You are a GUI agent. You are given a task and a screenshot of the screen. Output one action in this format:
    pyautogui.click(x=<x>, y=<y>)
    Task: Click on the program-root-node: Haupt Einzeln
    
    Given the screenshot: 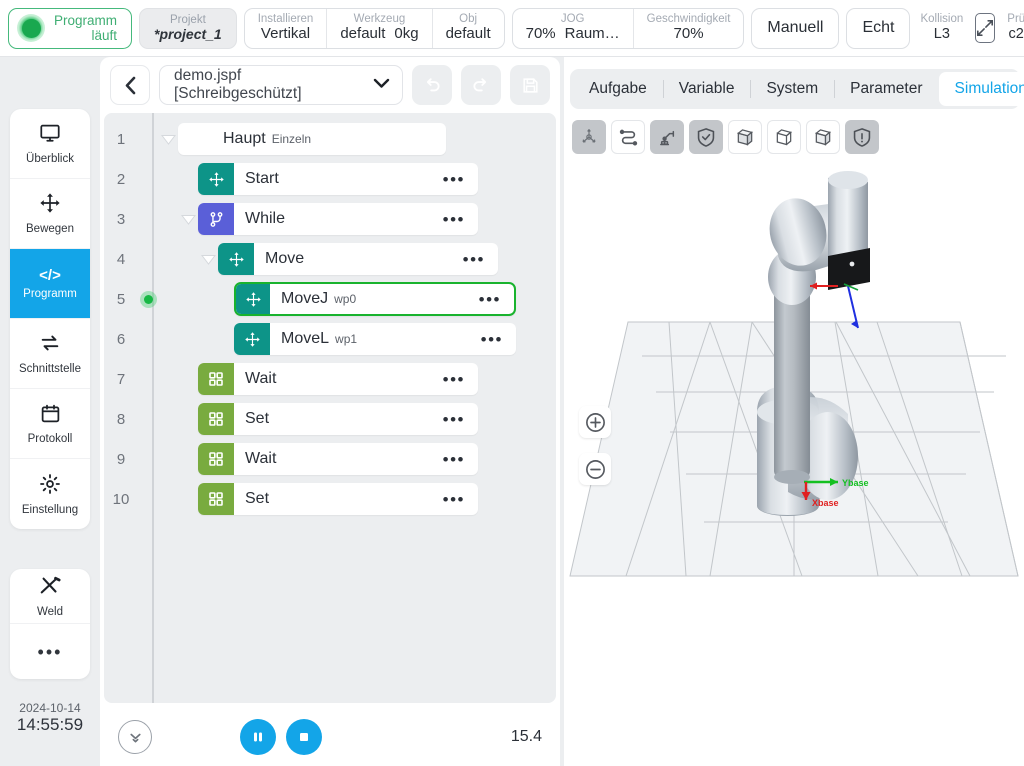 What is the action you would take?
    pyautogui.click(x=312, y=139)
    